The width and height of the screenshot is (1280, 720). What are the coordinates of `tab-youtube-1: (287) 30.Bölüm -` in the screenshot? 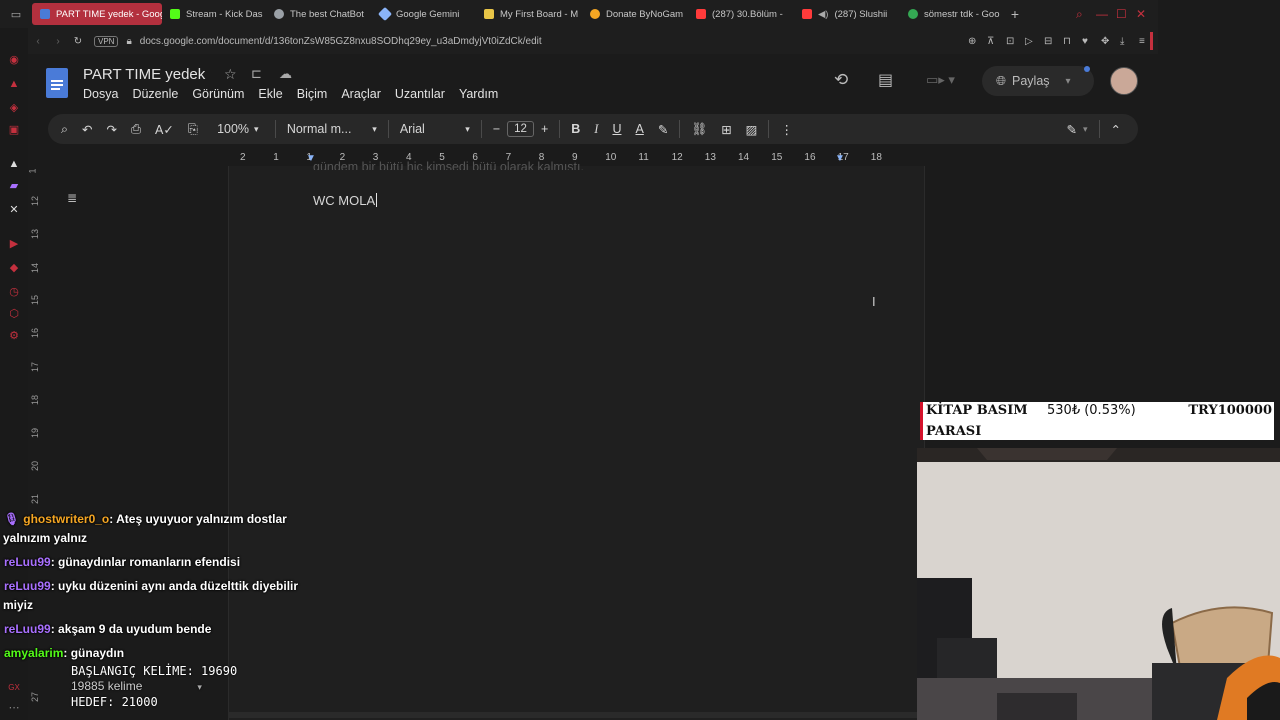 It's located at (741, 14).